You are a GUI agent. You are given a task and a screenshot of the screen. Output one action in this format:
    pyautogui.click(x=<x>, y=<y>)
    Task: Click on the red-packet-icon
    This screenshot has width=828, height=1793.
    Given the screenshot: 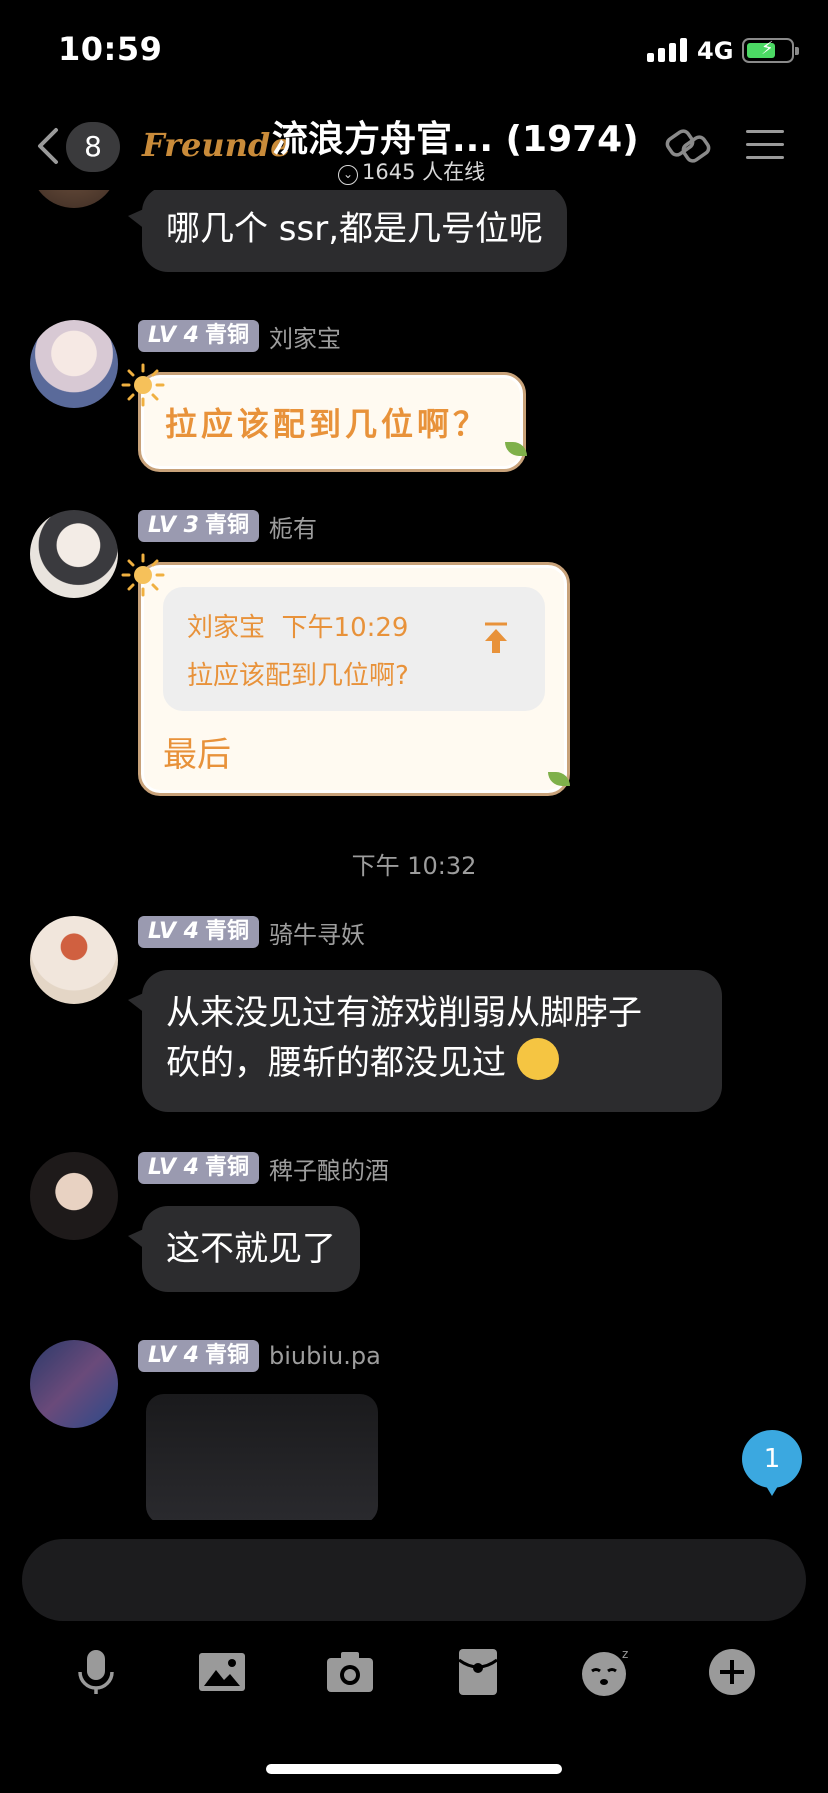 What is the action you would take?
    pyautogui.click(x=478, y=1672)
    